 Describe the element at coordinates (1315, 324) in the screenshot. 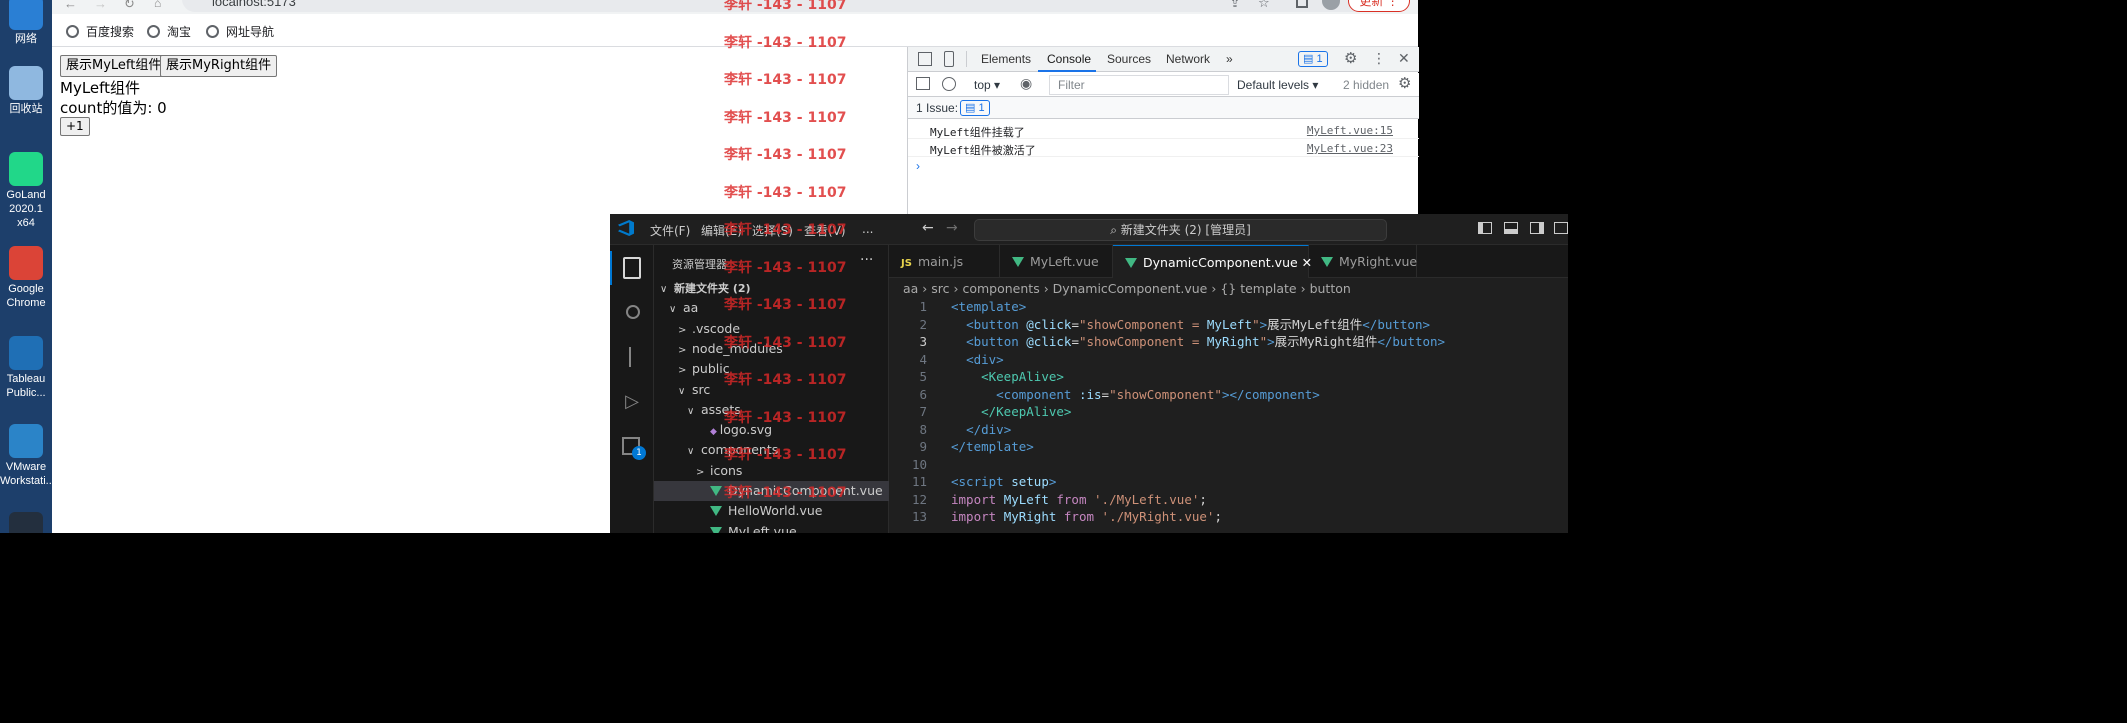

I see `code-token: 展示MyLeft组件` at that location.